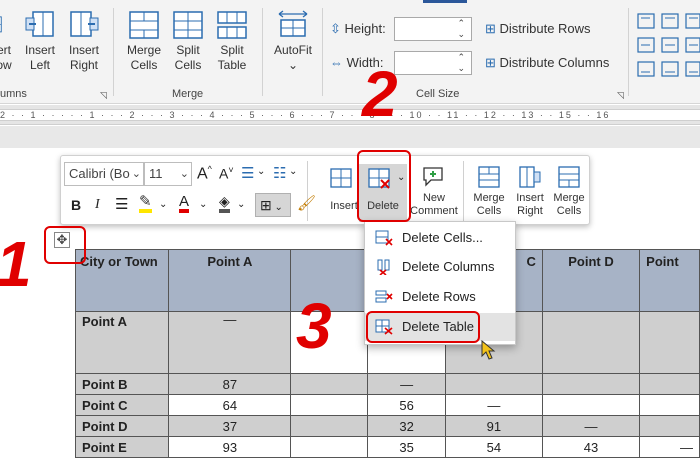  I want to click on font-name-input: Calibri (Bo ⌄, so click(104, 174).